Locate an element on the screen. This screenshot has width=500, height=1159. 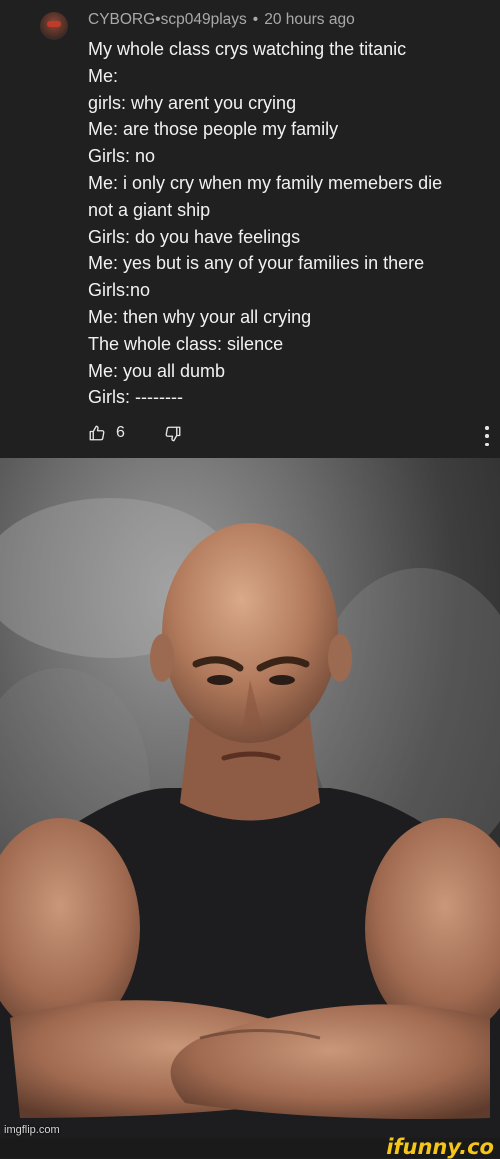
comment-line: The whole class: silence is located at coordinates (186, 343).